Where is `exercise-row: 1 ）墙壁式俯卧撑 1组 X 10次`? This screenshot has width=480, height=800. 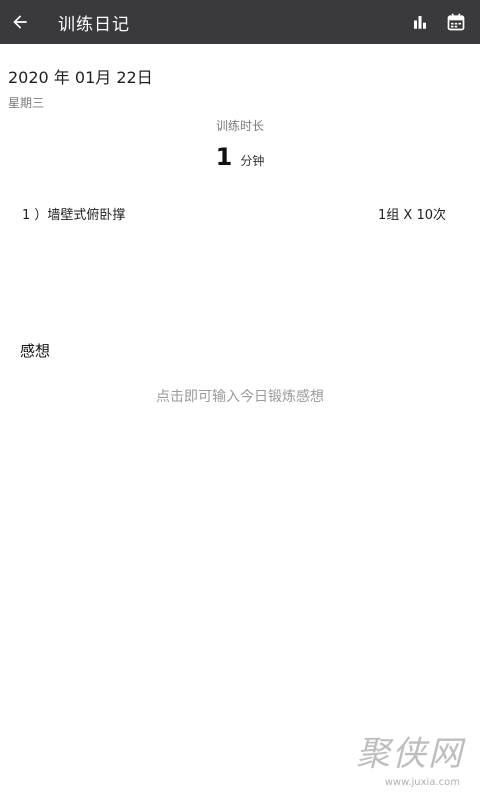 exercise-row: 1 ）墙壁式俯卧撑 1组 X 10次 is located at coordinates (234, 213).